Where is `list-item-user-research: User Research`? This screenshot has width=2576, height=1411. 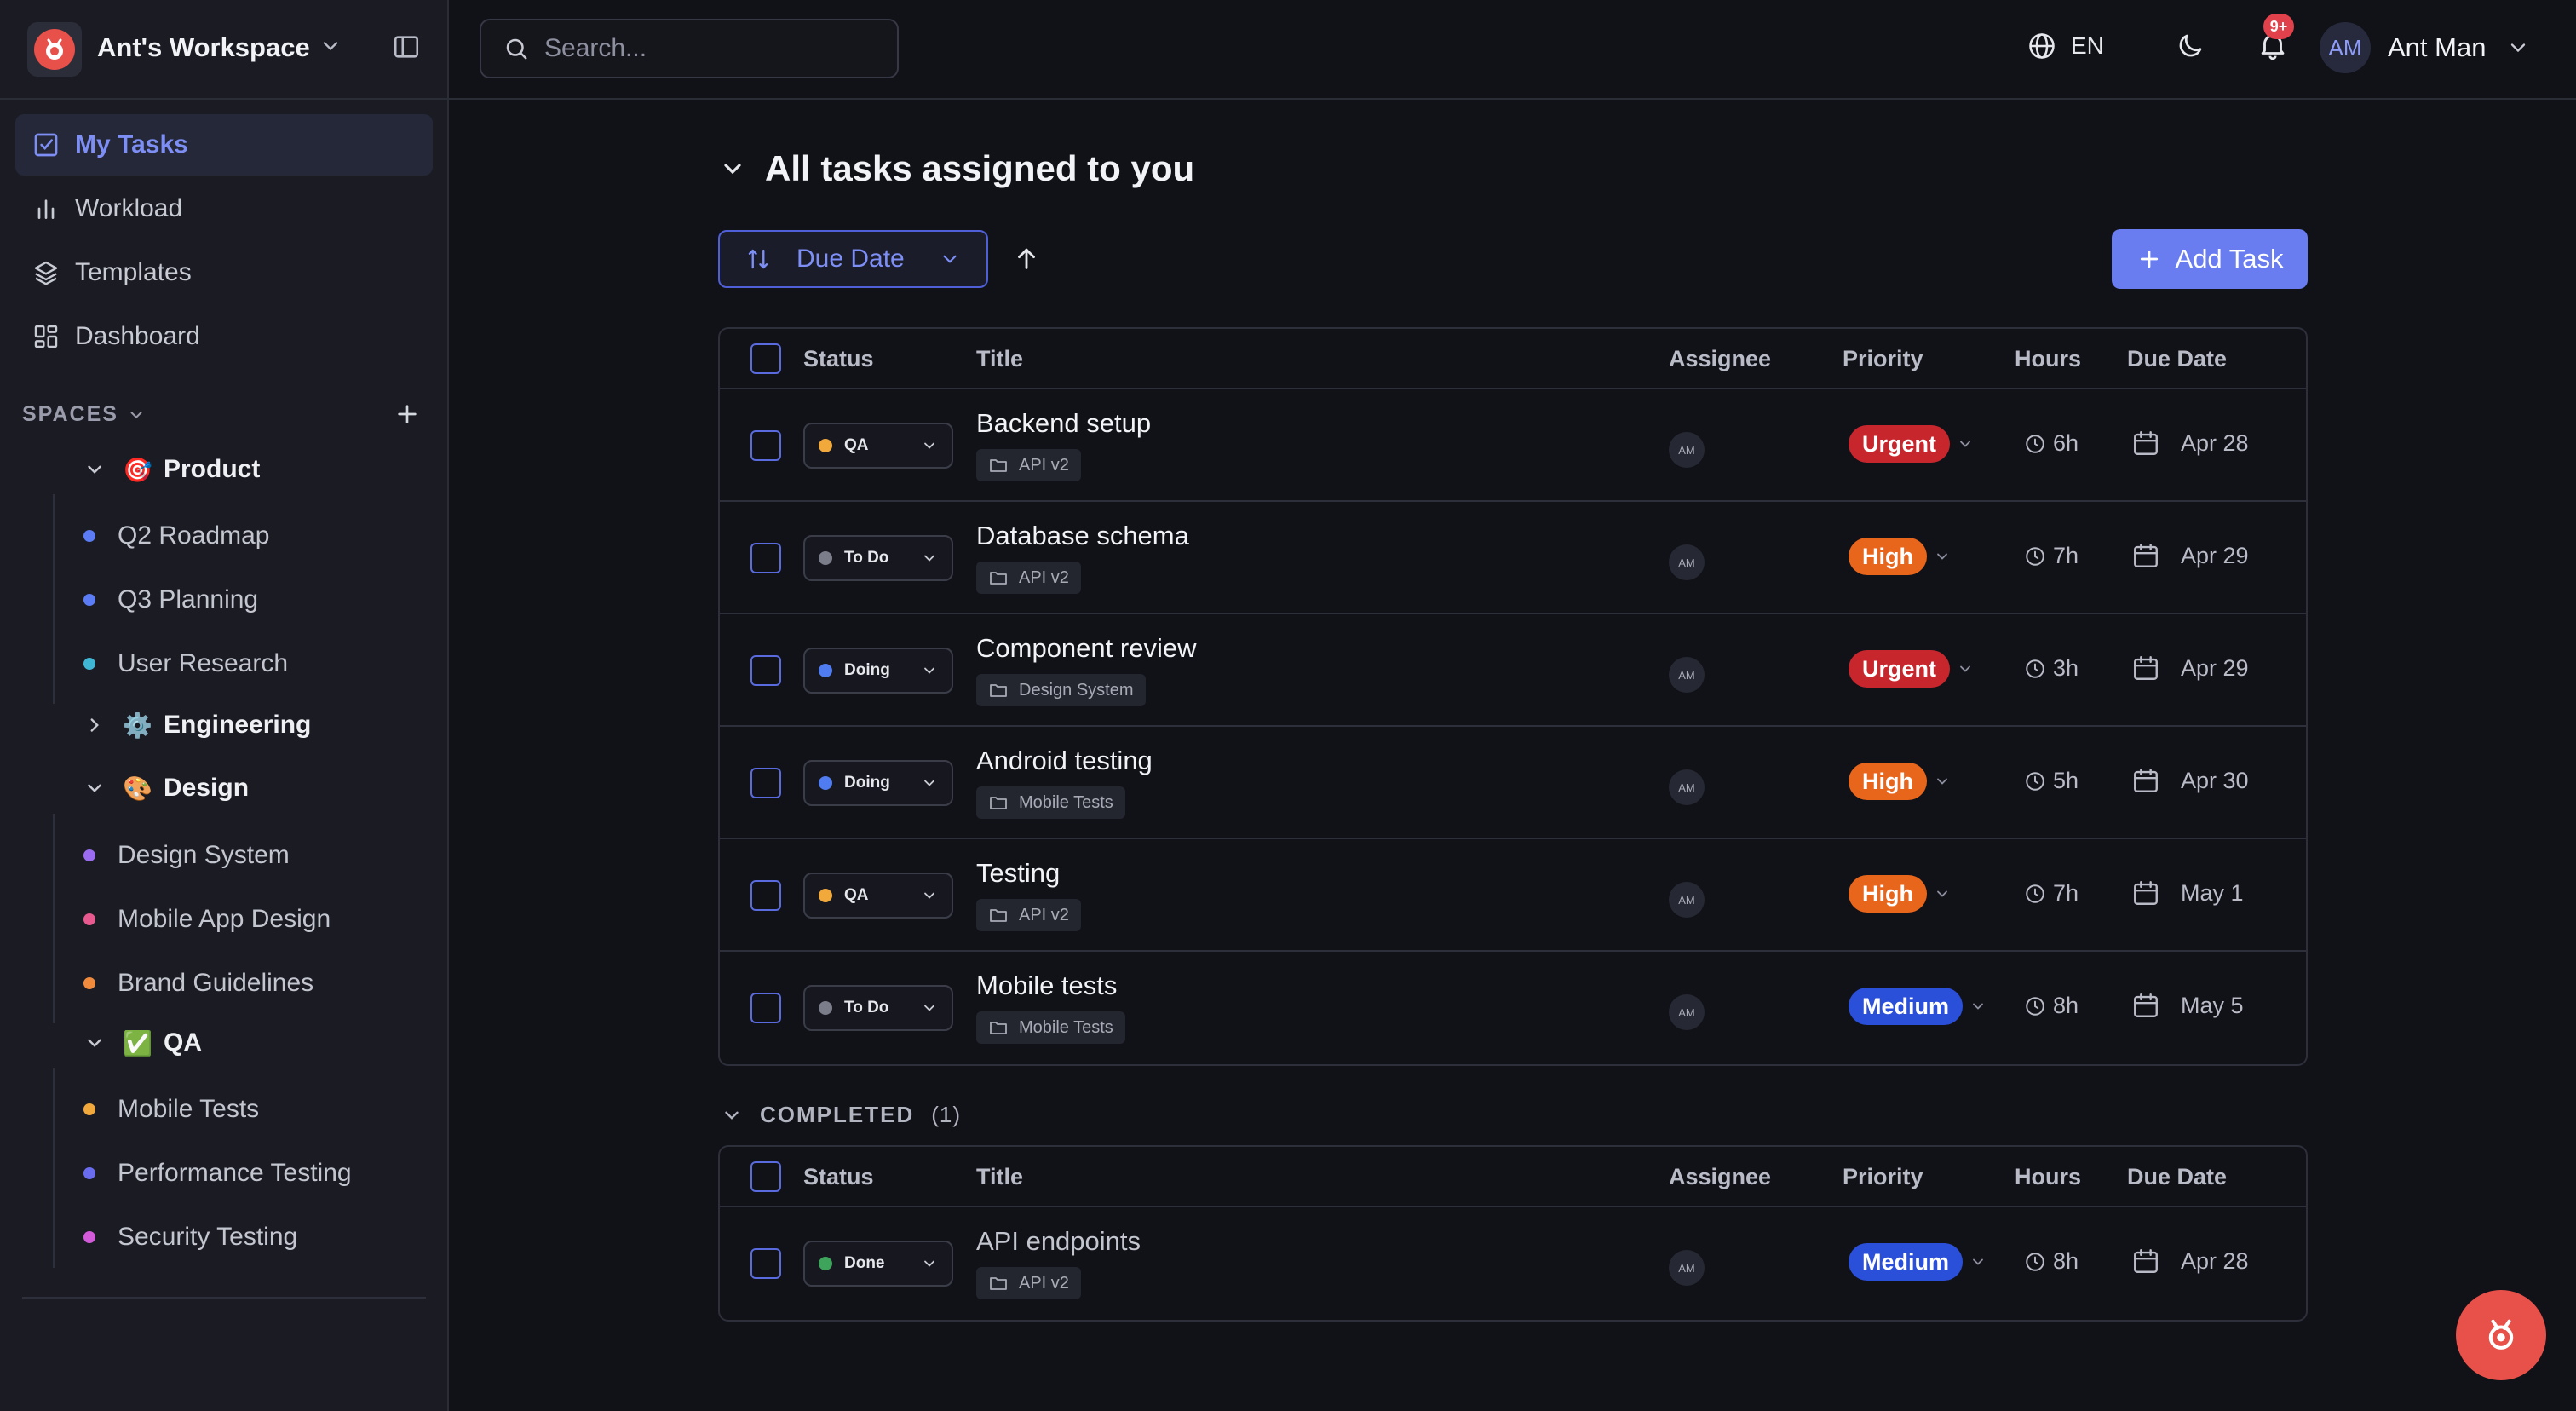 list-item-user-research: User Research is located at coordinates (185, 663).